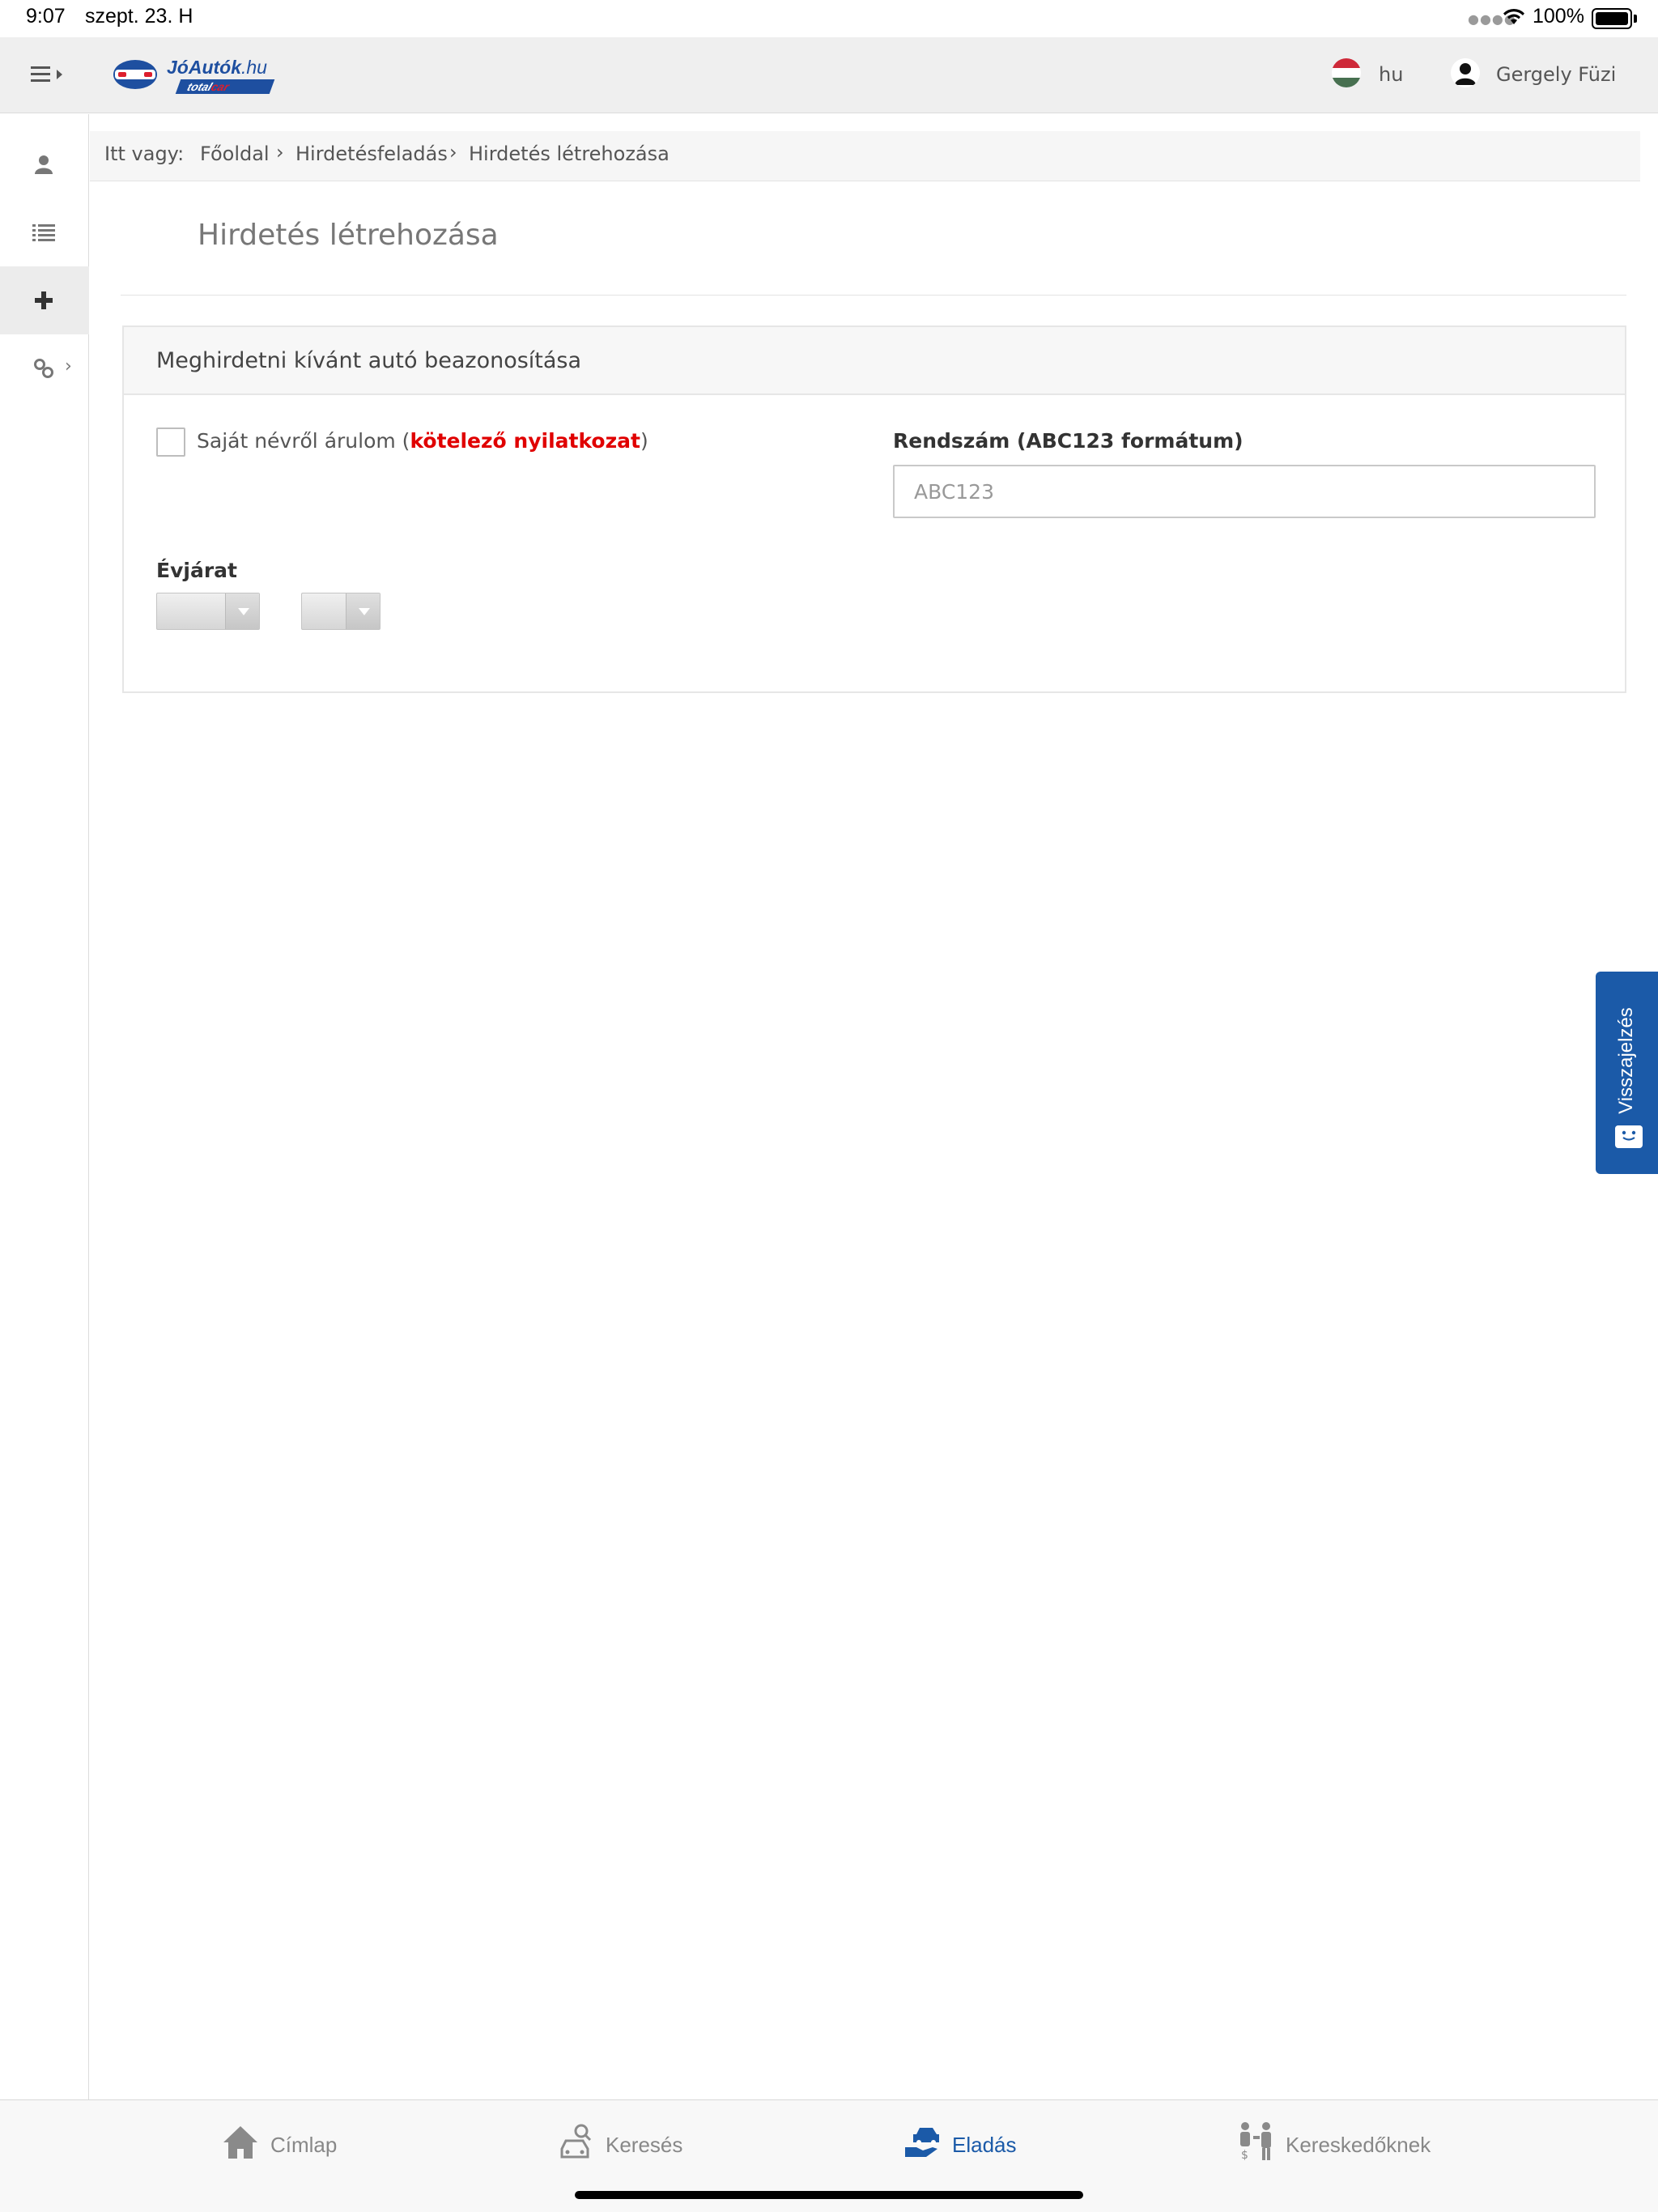 This screenshot has height=2212, width=1658. Describe the element at coordinates (235, 154) in the screenshot. I see `breadcrumb-item-home: Főoldal` at that location.